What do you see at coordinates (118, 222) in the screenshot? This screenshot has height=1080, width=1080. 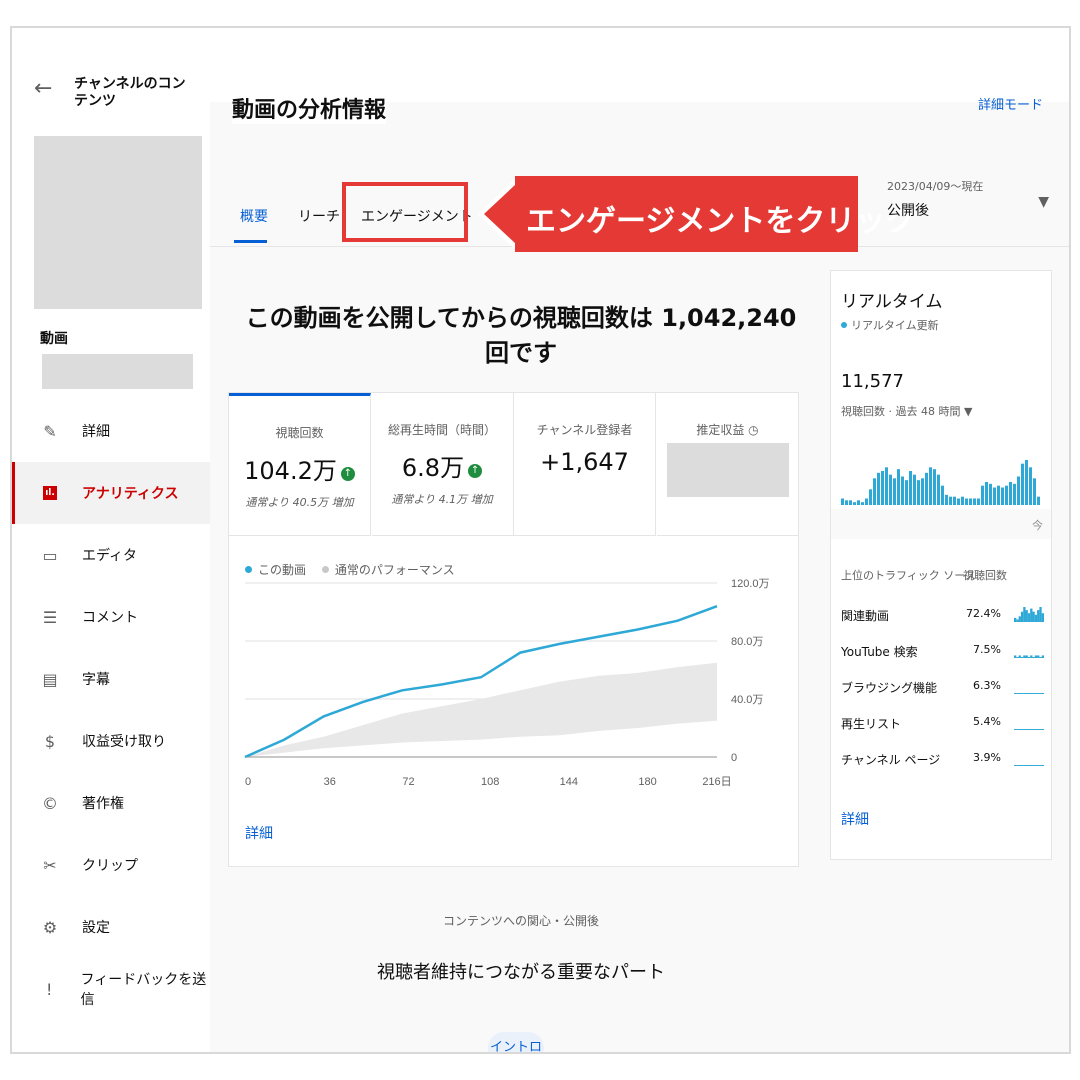 I see `video-thumbnail` at bounding box center [118, 222].